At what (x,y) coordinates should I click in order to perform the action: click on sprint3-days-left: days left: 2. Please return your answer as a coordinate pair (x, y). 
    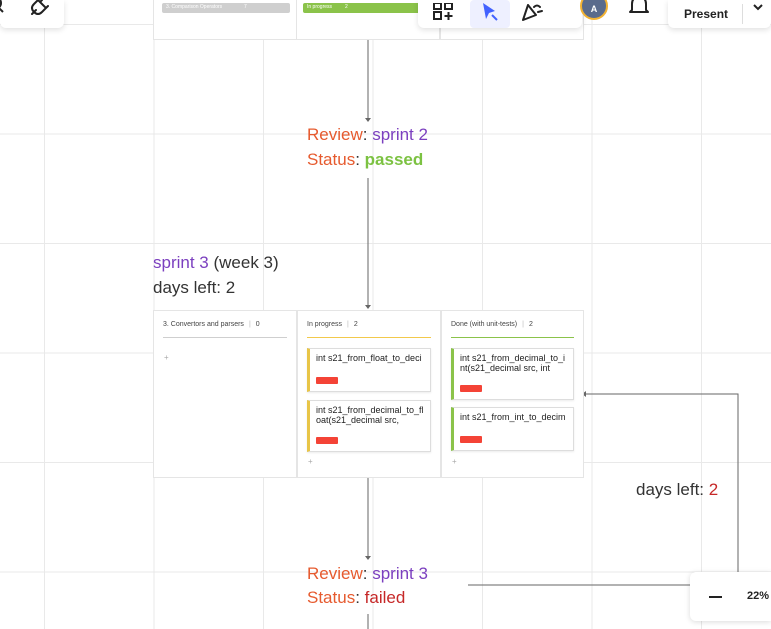
    Looking at the image, I should click on (194, 287).